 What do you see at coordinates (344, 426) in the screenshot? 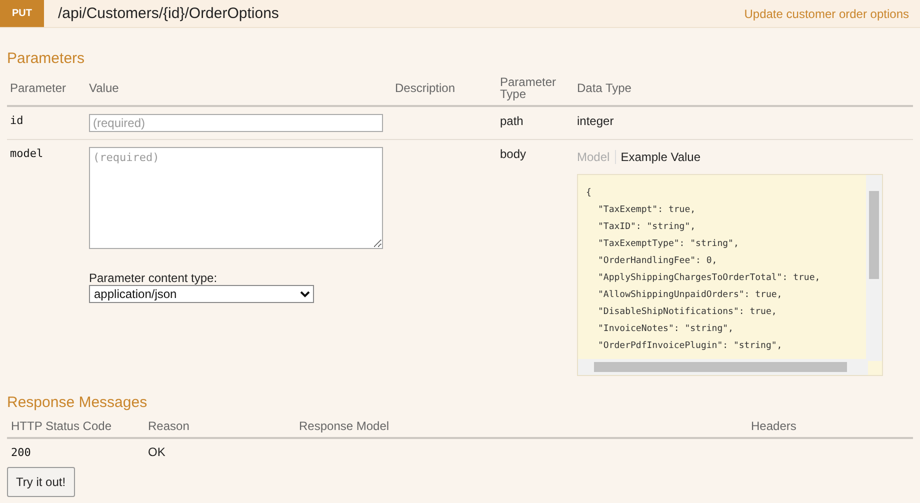
I see `column-header: Response Model` at bounding box center [344, 426].